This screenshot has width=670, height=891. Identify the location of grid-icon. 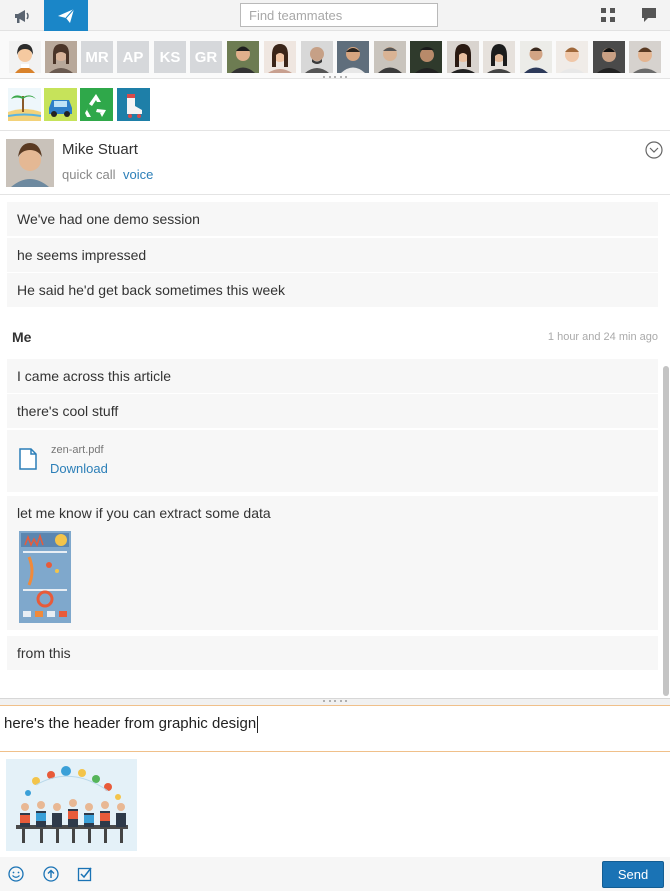
(608, 15).